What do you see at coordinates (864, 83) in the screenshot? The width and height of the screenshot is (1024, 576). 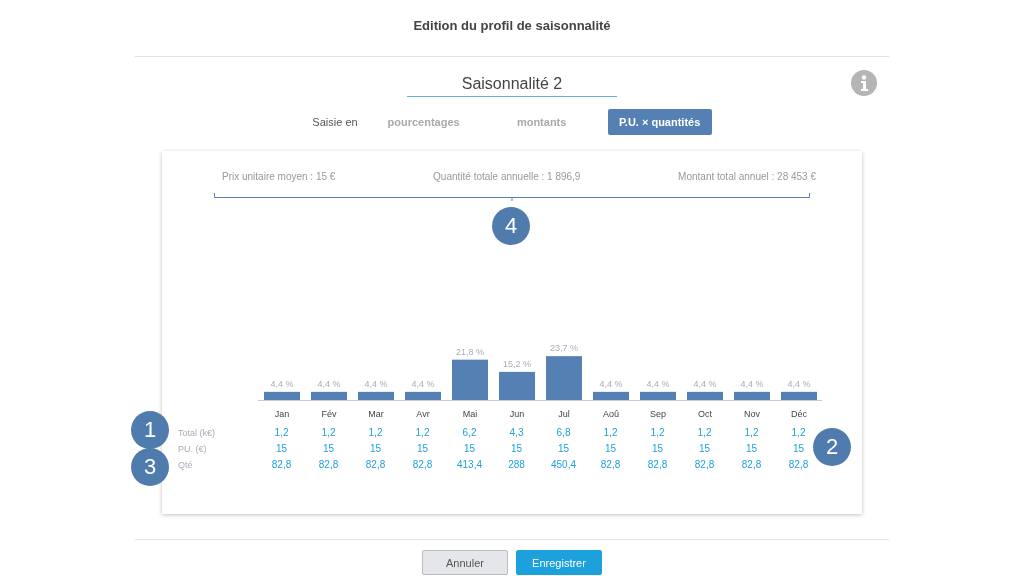 I see `info-icon` at bounding box center [864, 83].